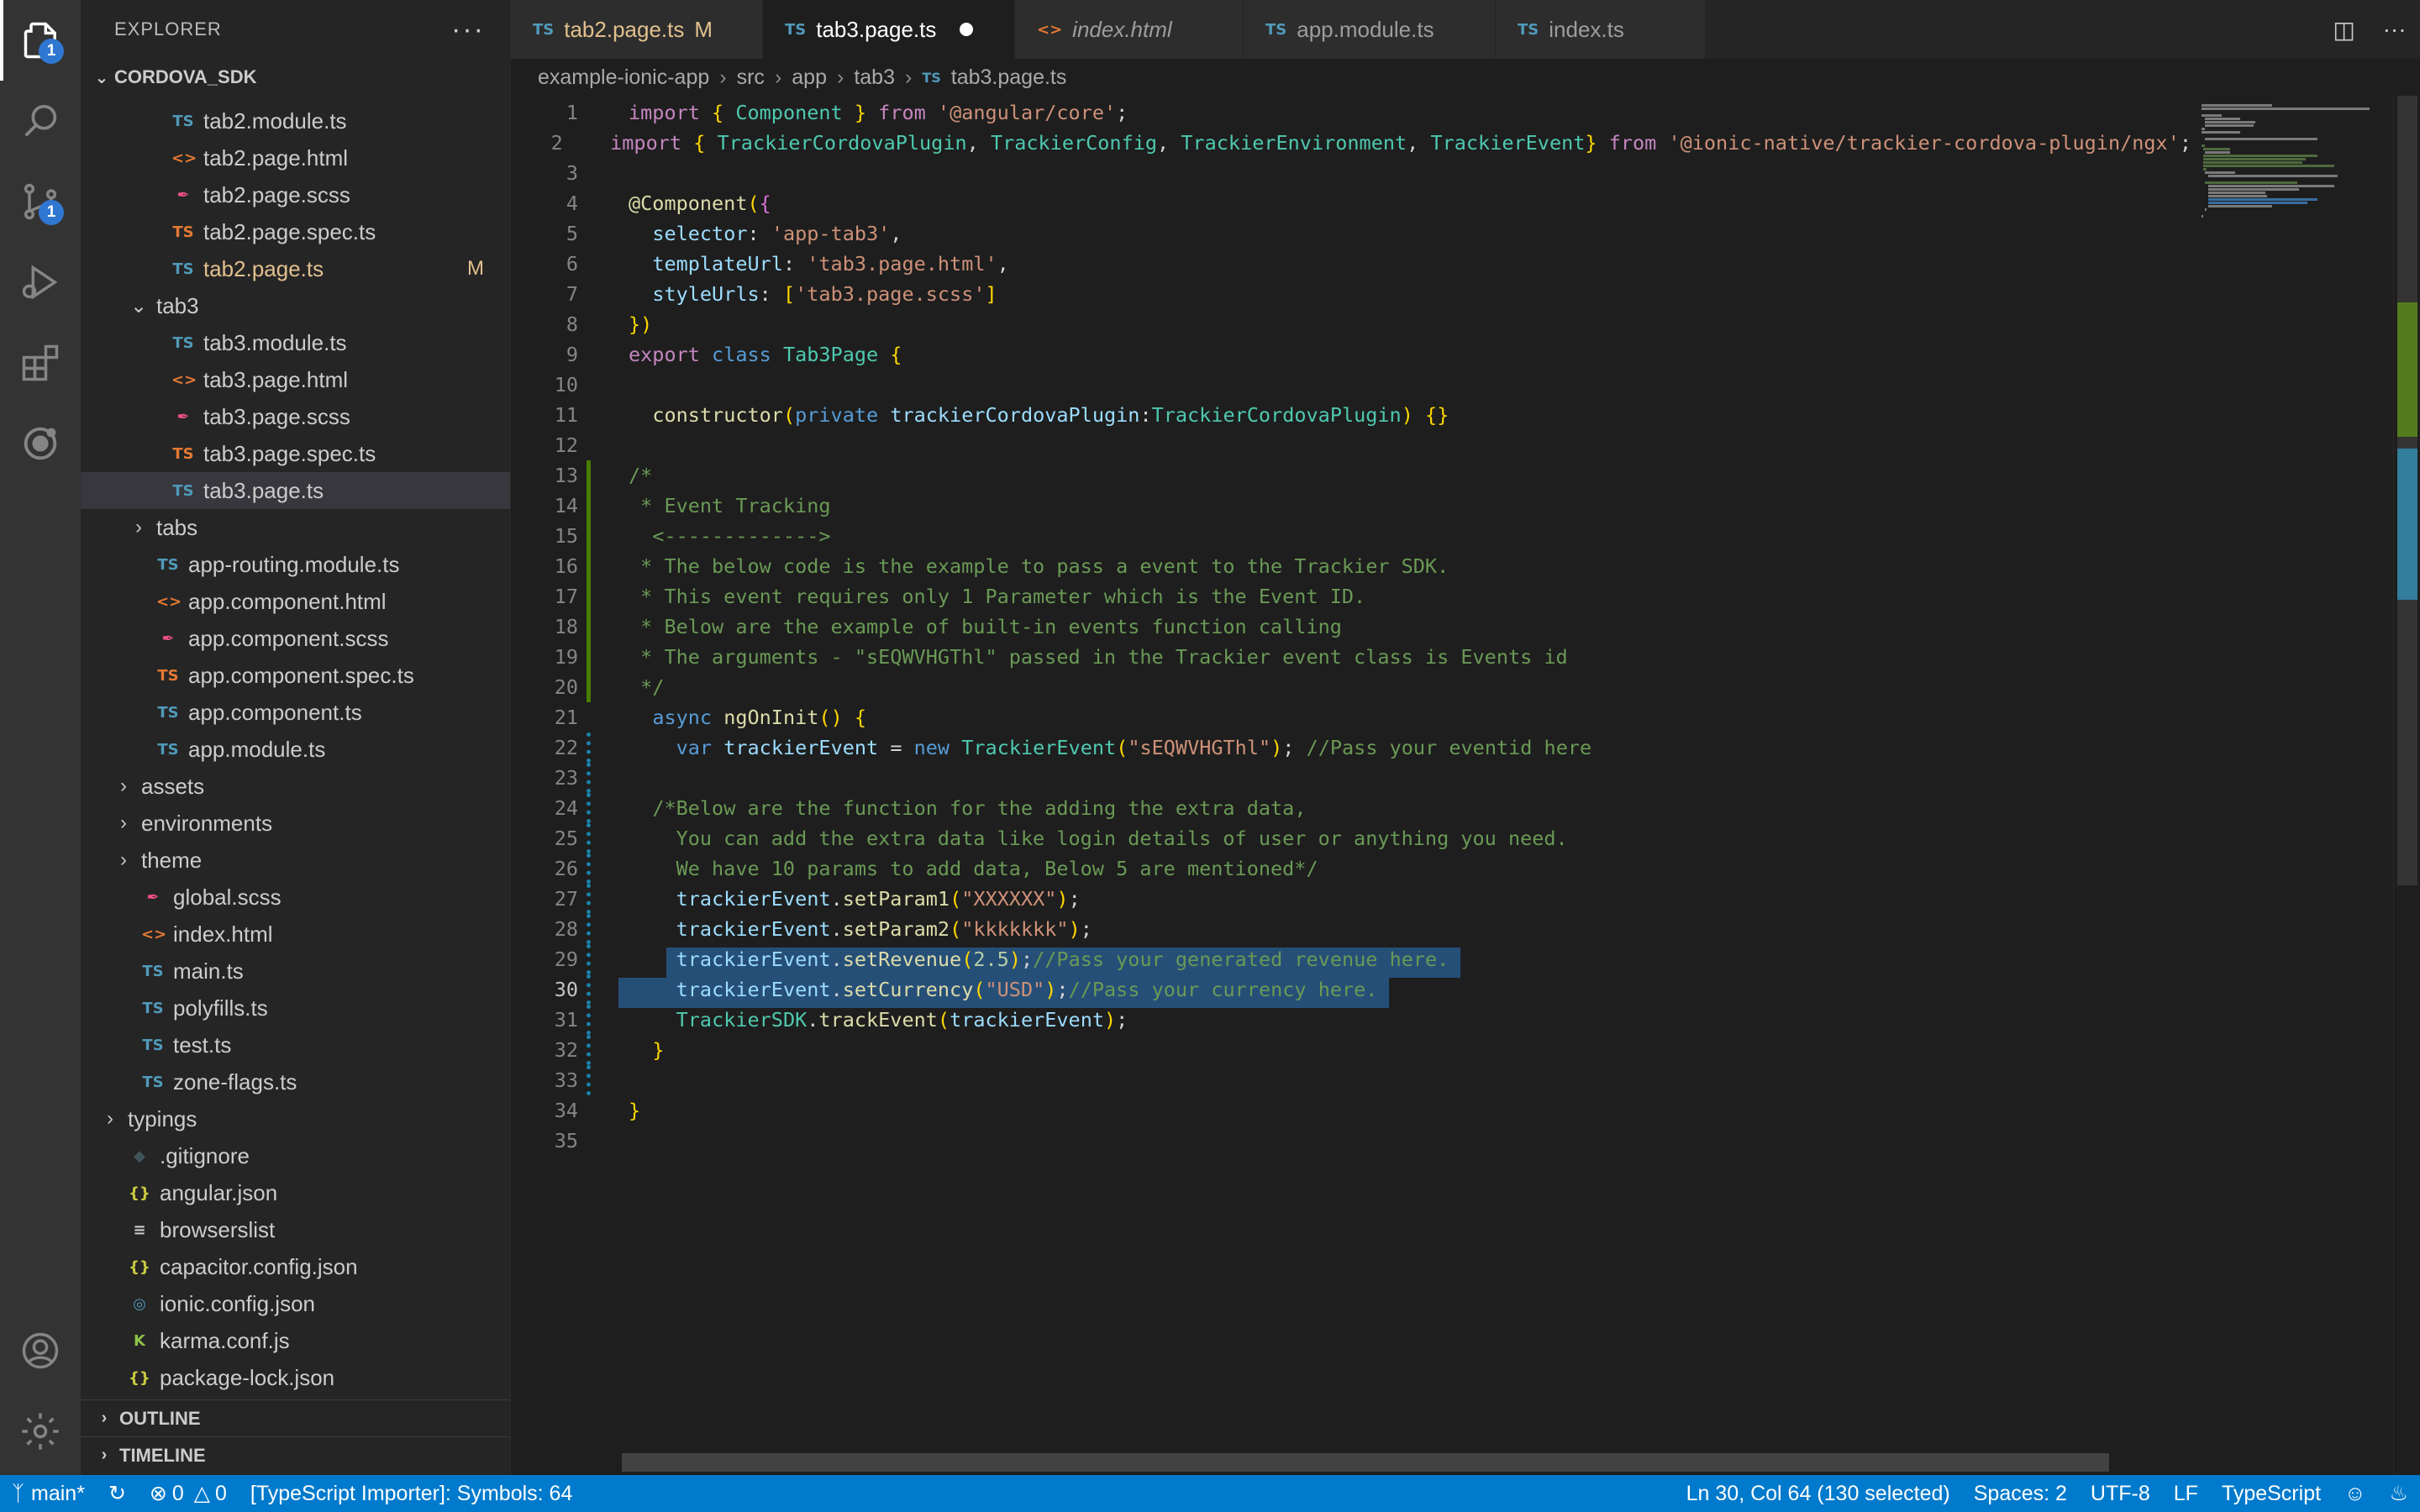 The width and height of the screenshot is (2420, 1512). What do you see at coordinates (1351, 1110) in the screenshot?
I see `code-line: 34}` at bounding box center [1351, 1110].